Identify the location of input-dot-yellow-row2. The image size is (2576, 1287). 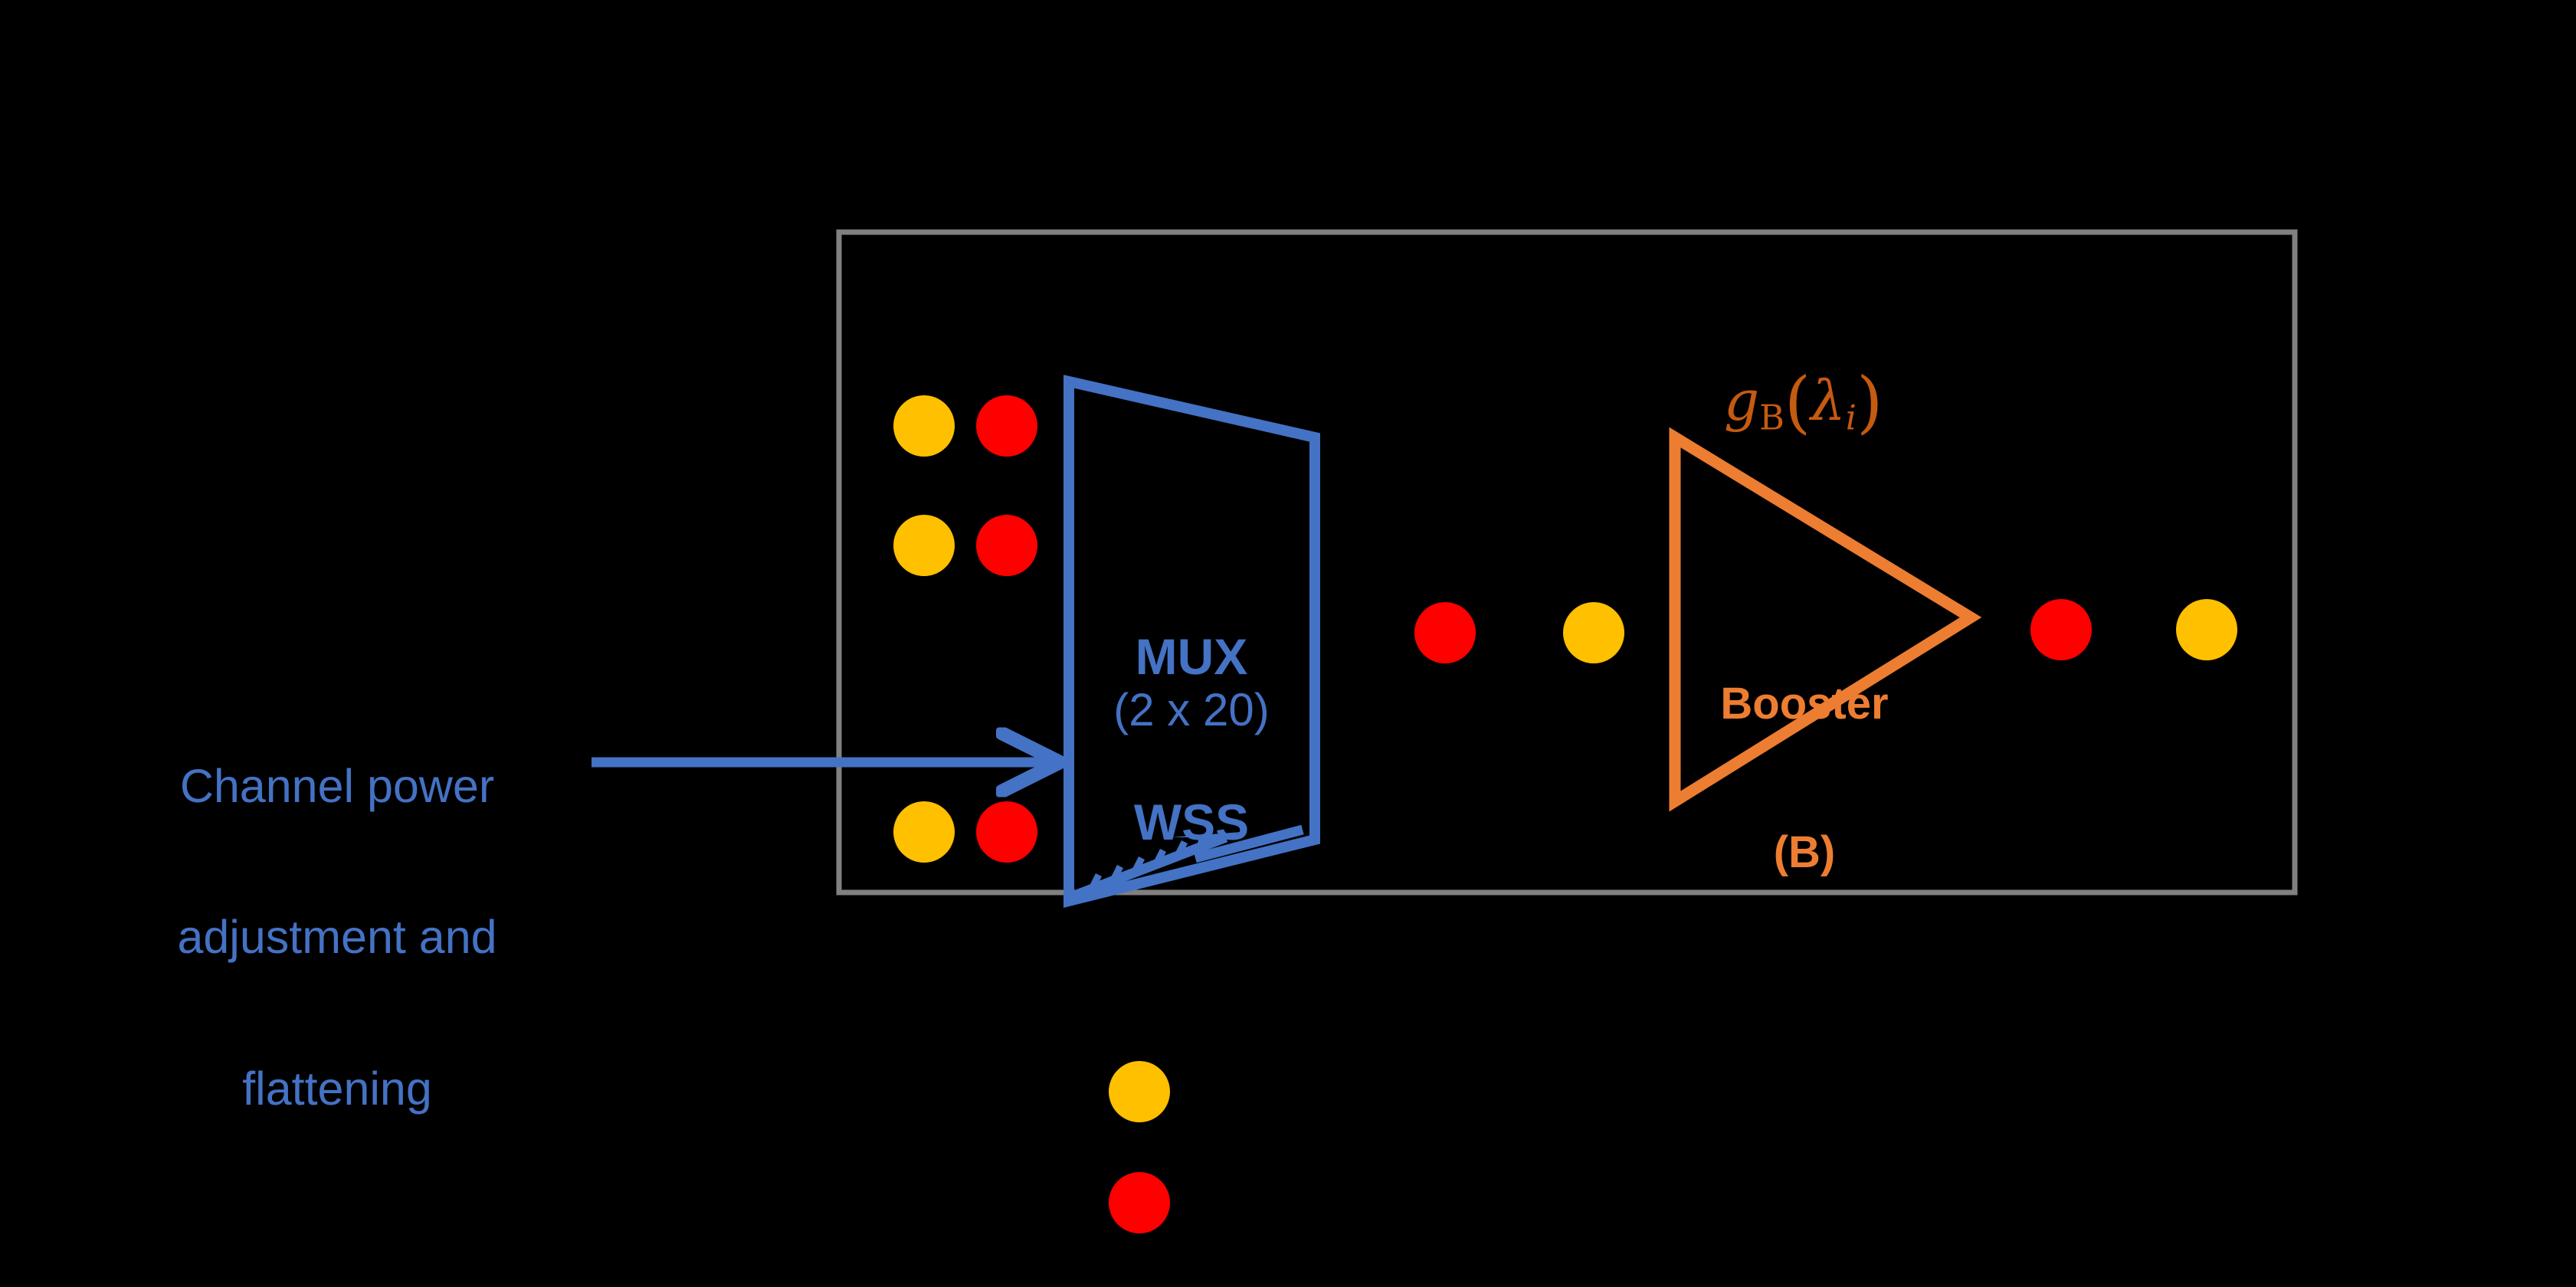
(924, 545).